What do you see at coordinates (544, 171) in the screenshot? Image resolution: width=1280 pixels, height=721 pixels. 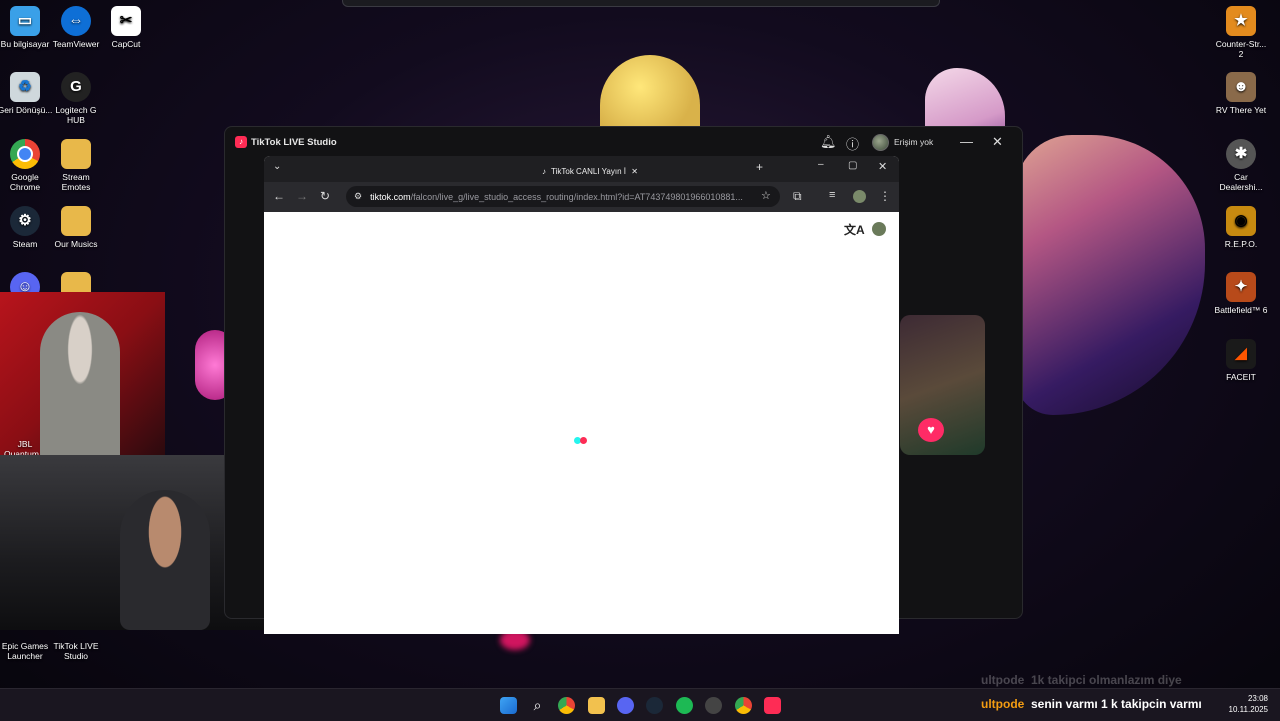 I see `tiktok-favicon-icon: ♪` at bounding box center [544, 171].